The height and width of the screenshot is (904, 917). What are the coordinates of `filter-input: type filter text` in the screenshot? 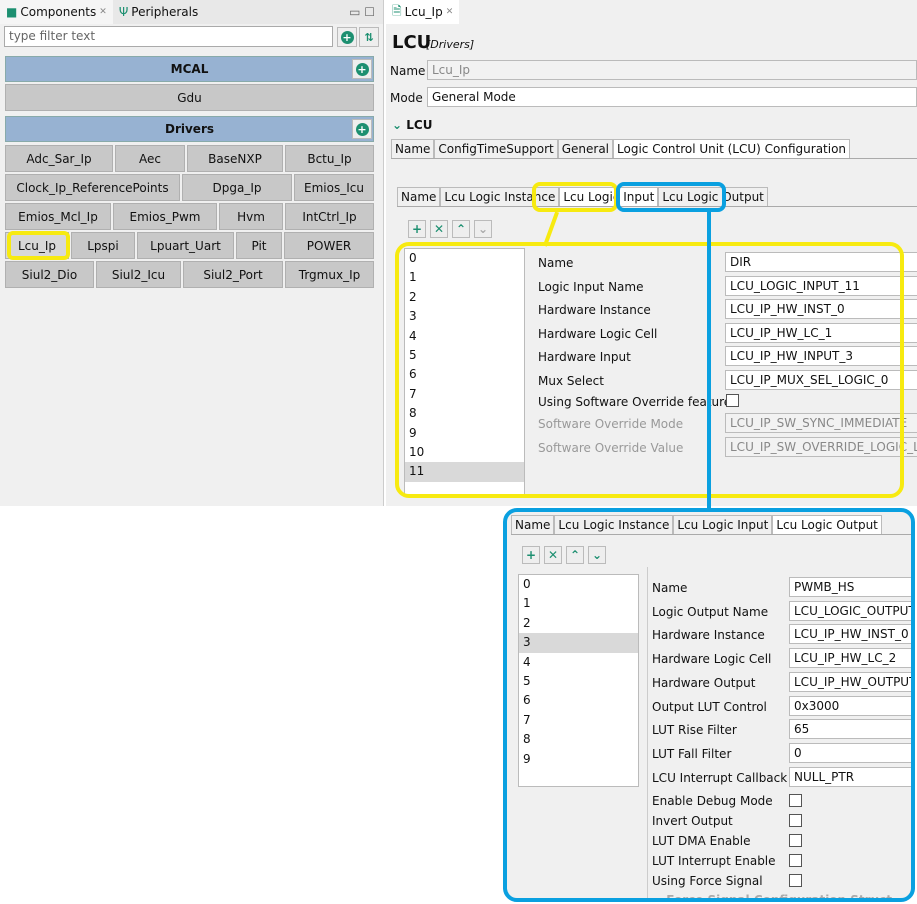 It's located at (168, 36).